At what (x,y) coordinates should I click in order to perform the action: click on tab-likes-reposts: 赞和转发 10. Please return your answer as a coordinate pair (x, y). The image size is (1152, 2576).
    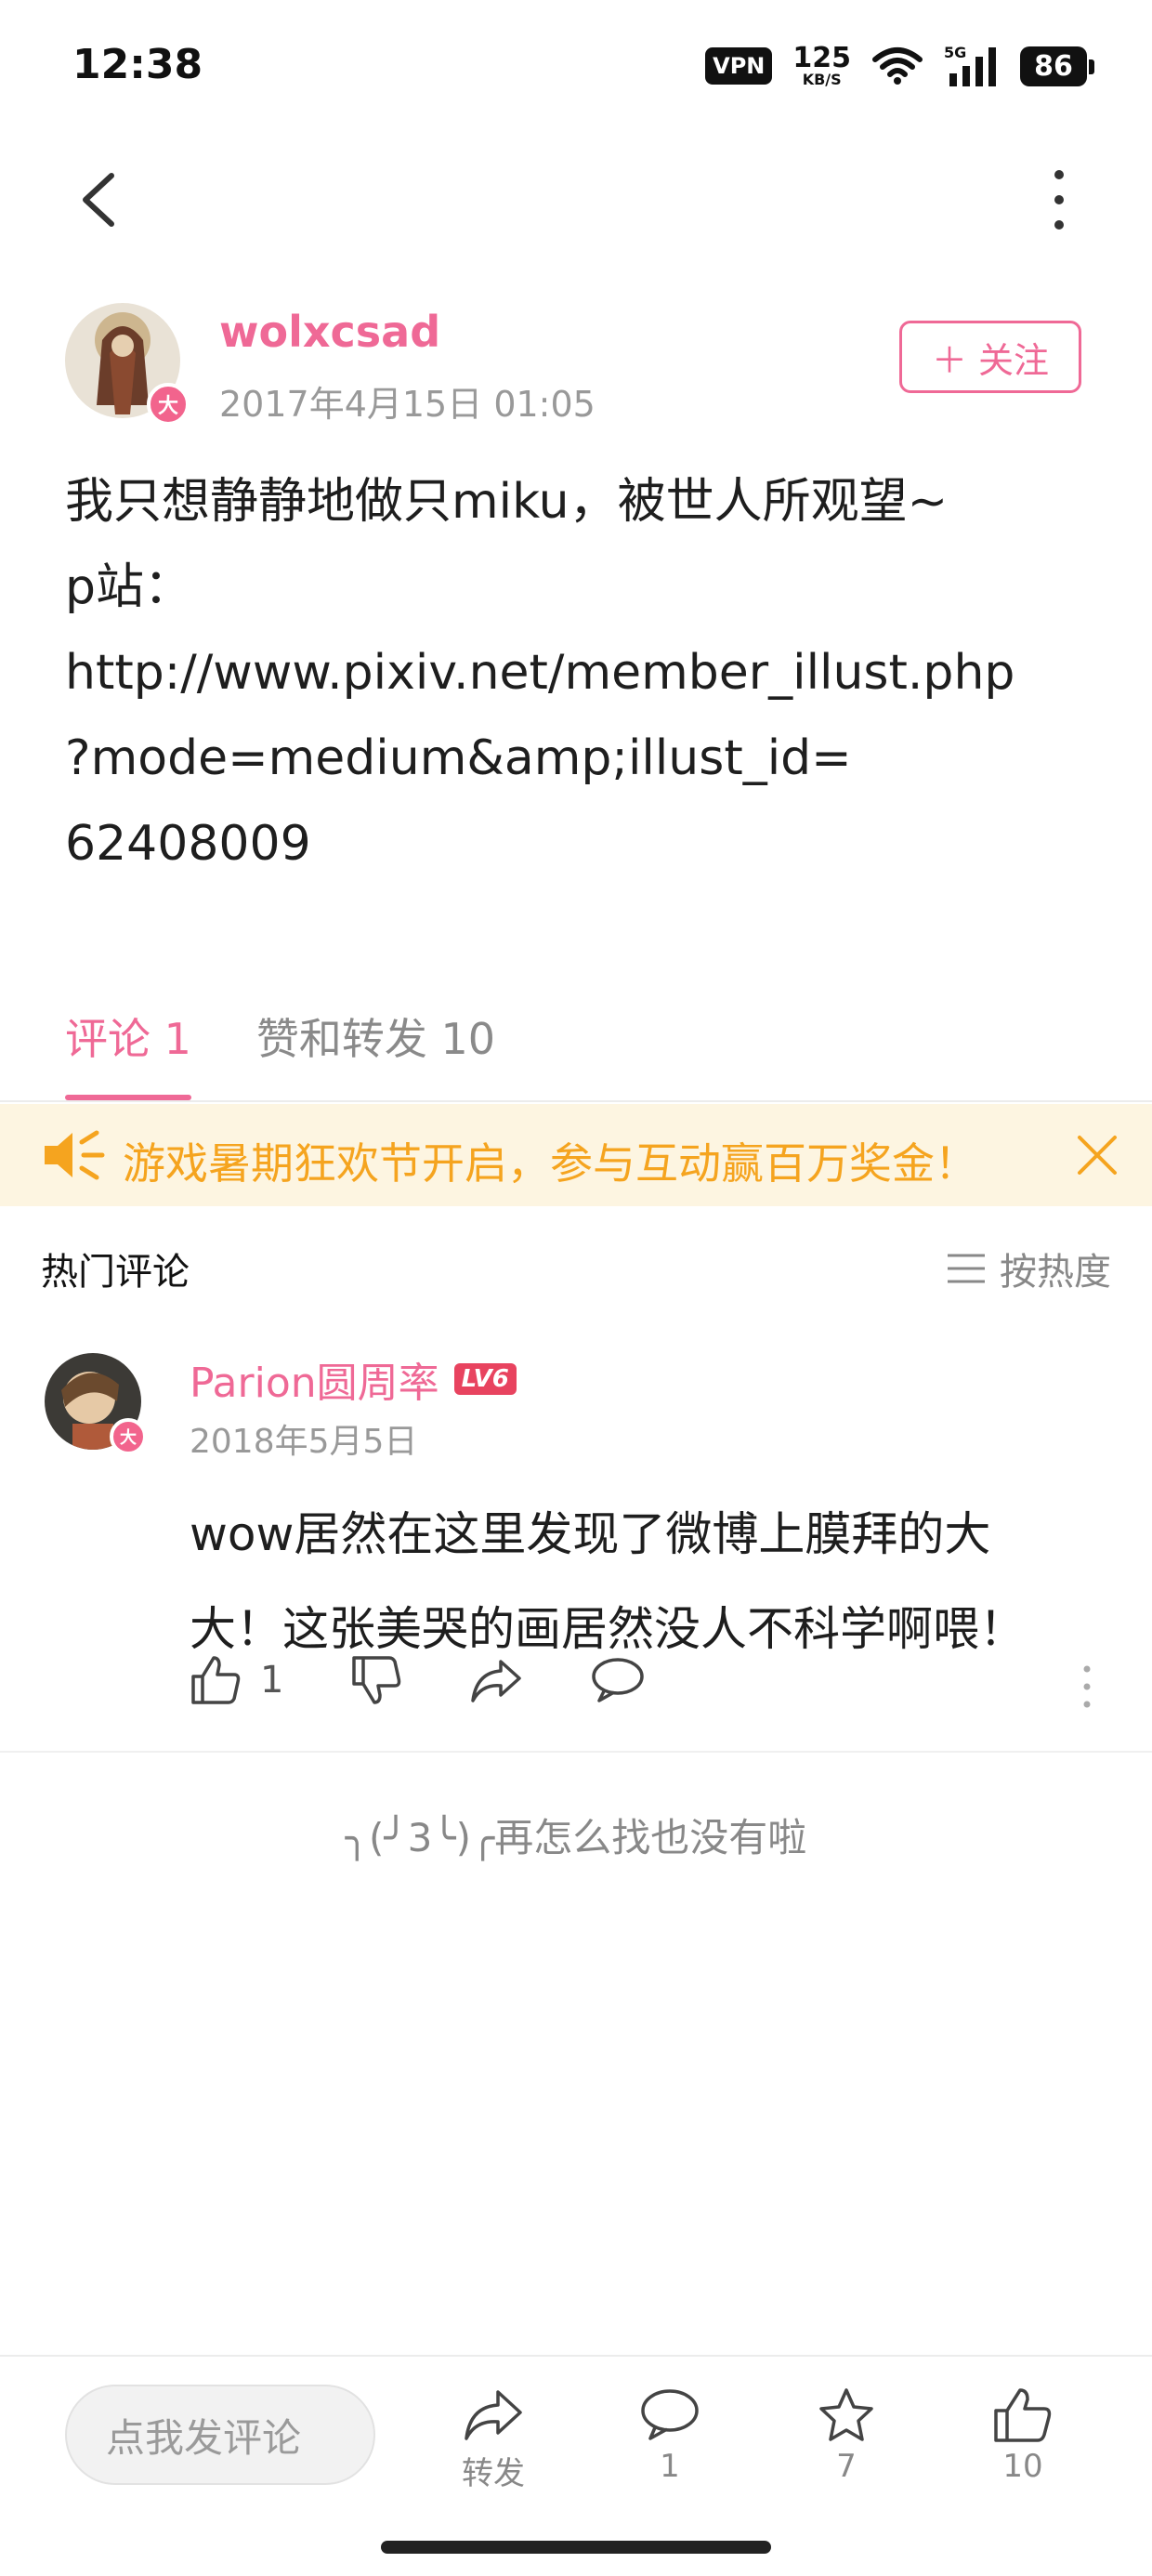
    Looking at the image, I should click on (375, 1052).